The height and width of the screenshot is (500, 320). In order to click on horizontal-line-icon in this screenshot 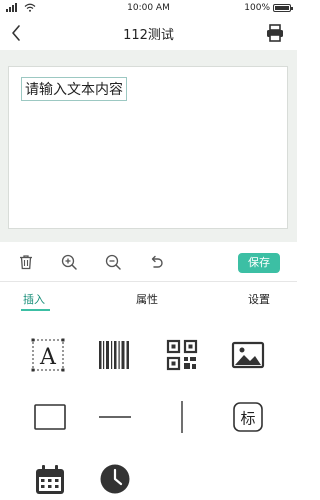, I will do `click(115, 417)`.